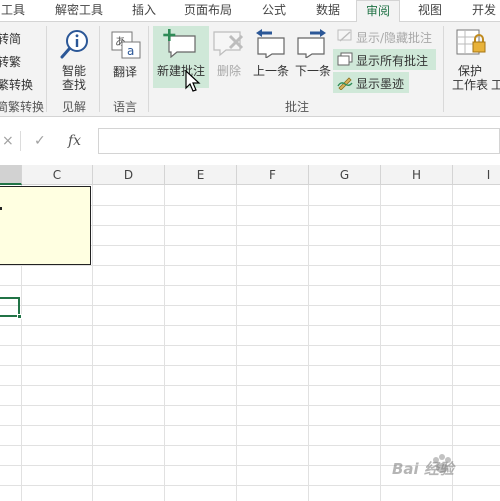  Describe the element at coordinates (40, 141) in the screenshot. I see `confirm-entry-icon: ✓` at that location.